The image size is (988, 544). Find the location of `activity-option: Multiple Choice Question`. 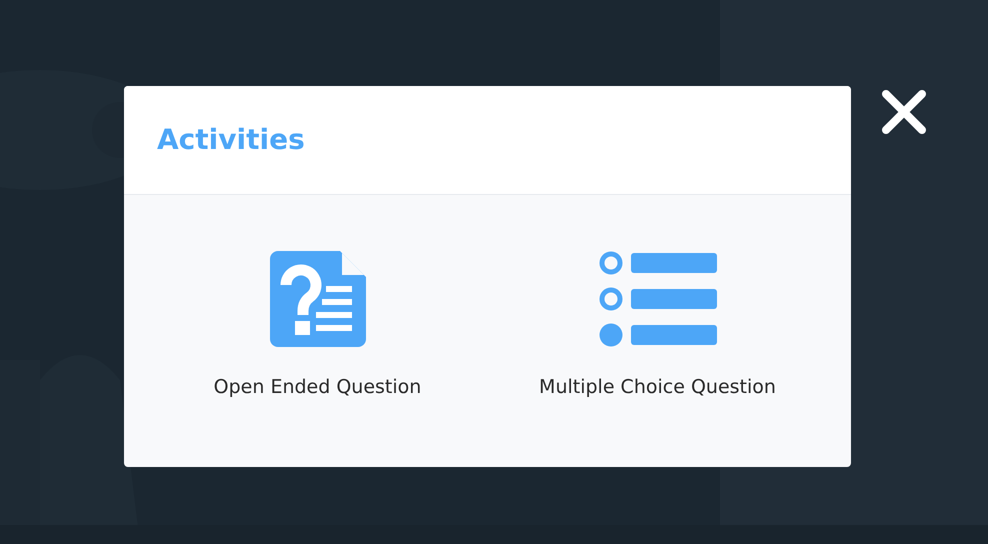

activity-option: Multiple Choice Question is located at coordinates (658, 326).